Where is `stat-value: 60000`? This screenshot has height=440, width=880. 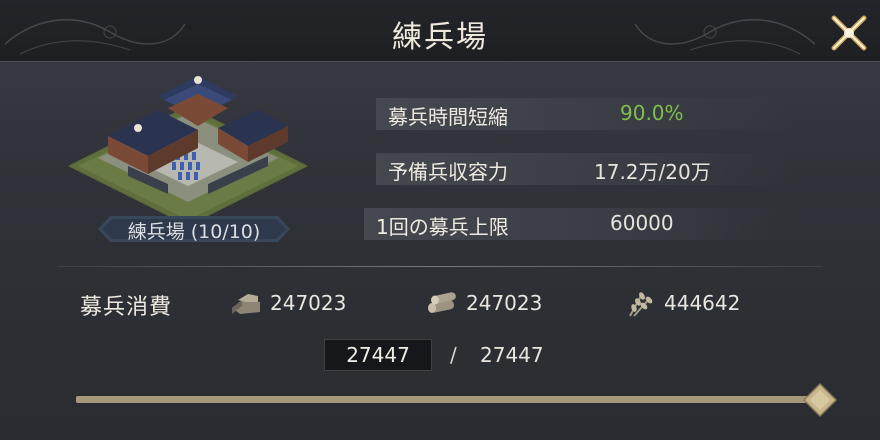
stat-value: 60000 is located at coordinates (642, 223).